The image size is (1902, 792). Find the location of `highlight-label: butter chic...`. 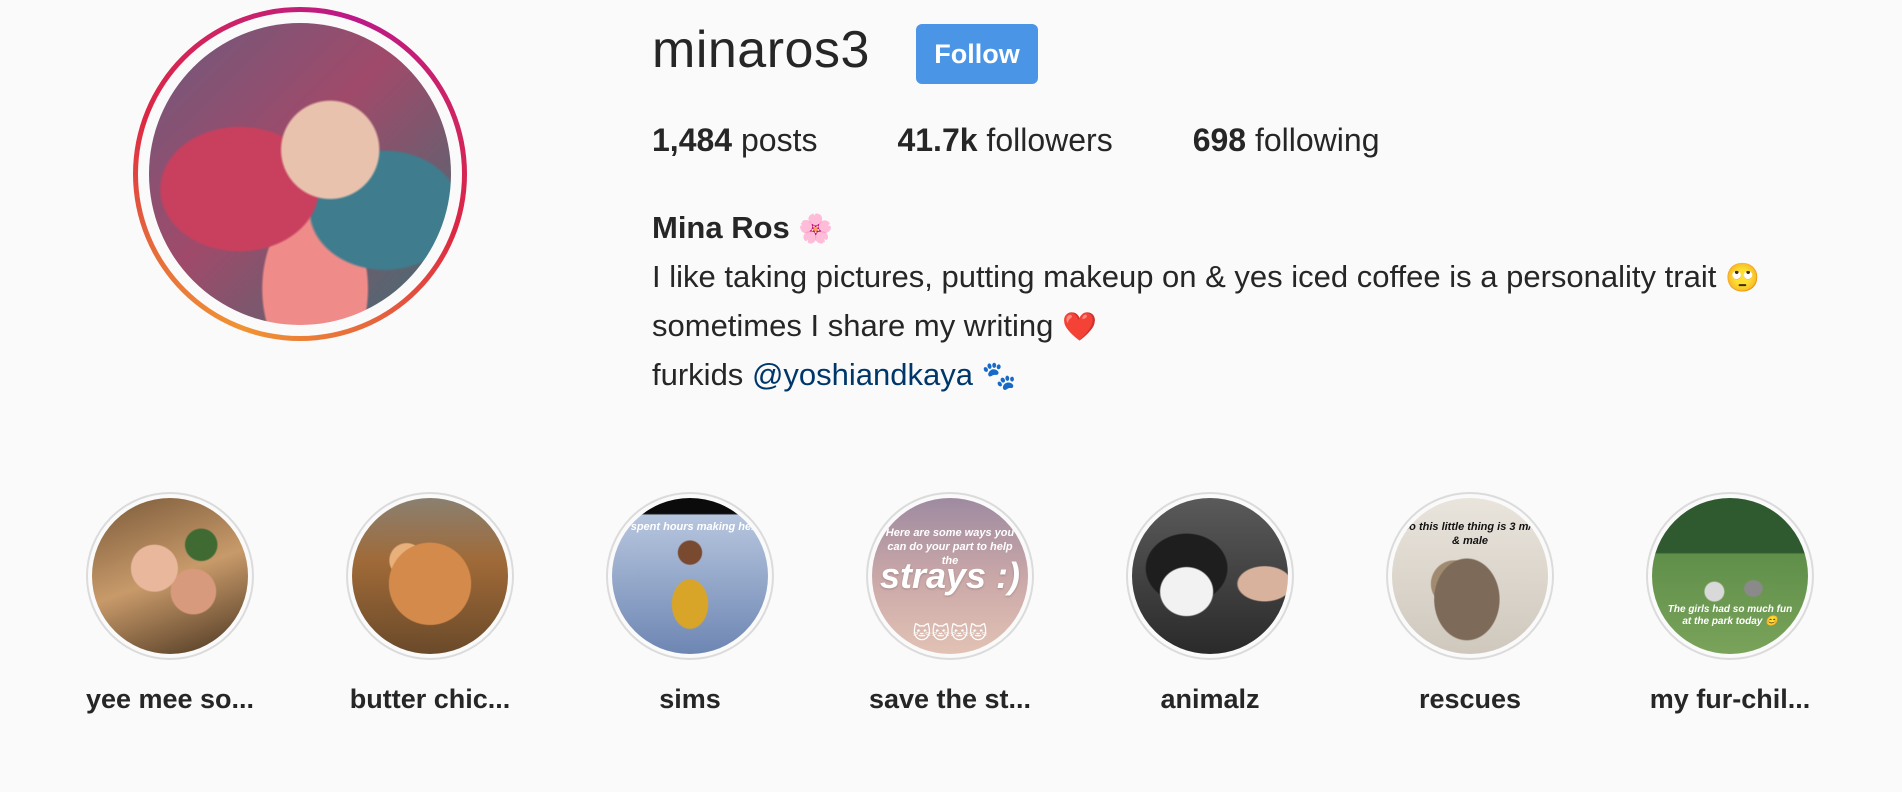

highlight-label: butter chic... is located at coordinates (430, 699).